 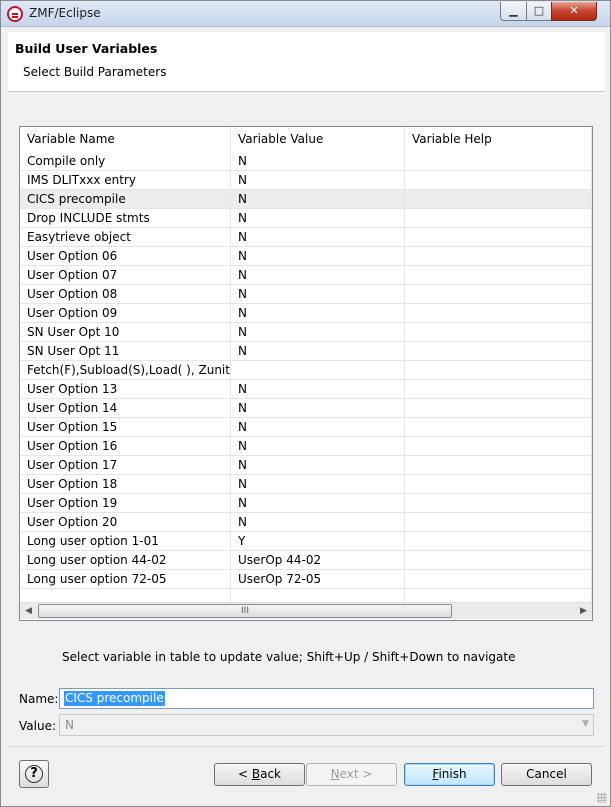 What do you see at coordinates (125, 313) in the screenshot?
I see `cell-variable-name: User Option 09` at bounding box center [125, 313].